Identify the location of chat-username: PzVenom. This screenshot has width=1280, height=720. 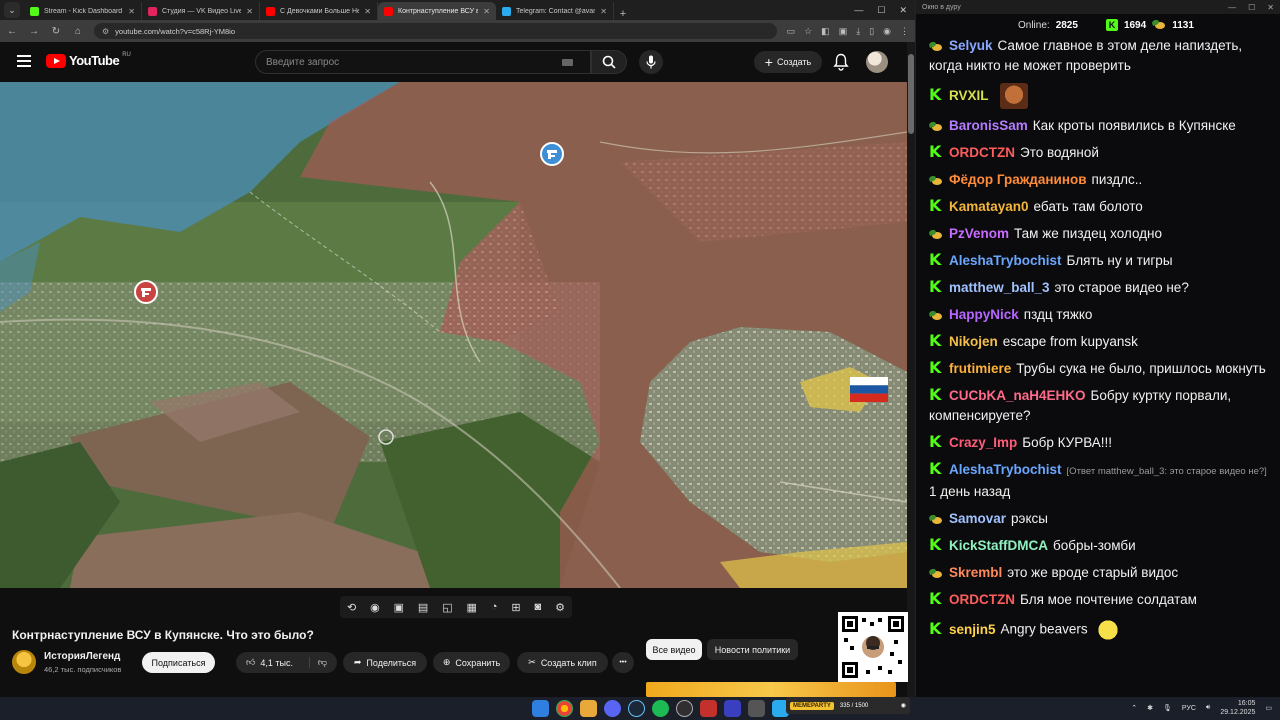
(979, 233).